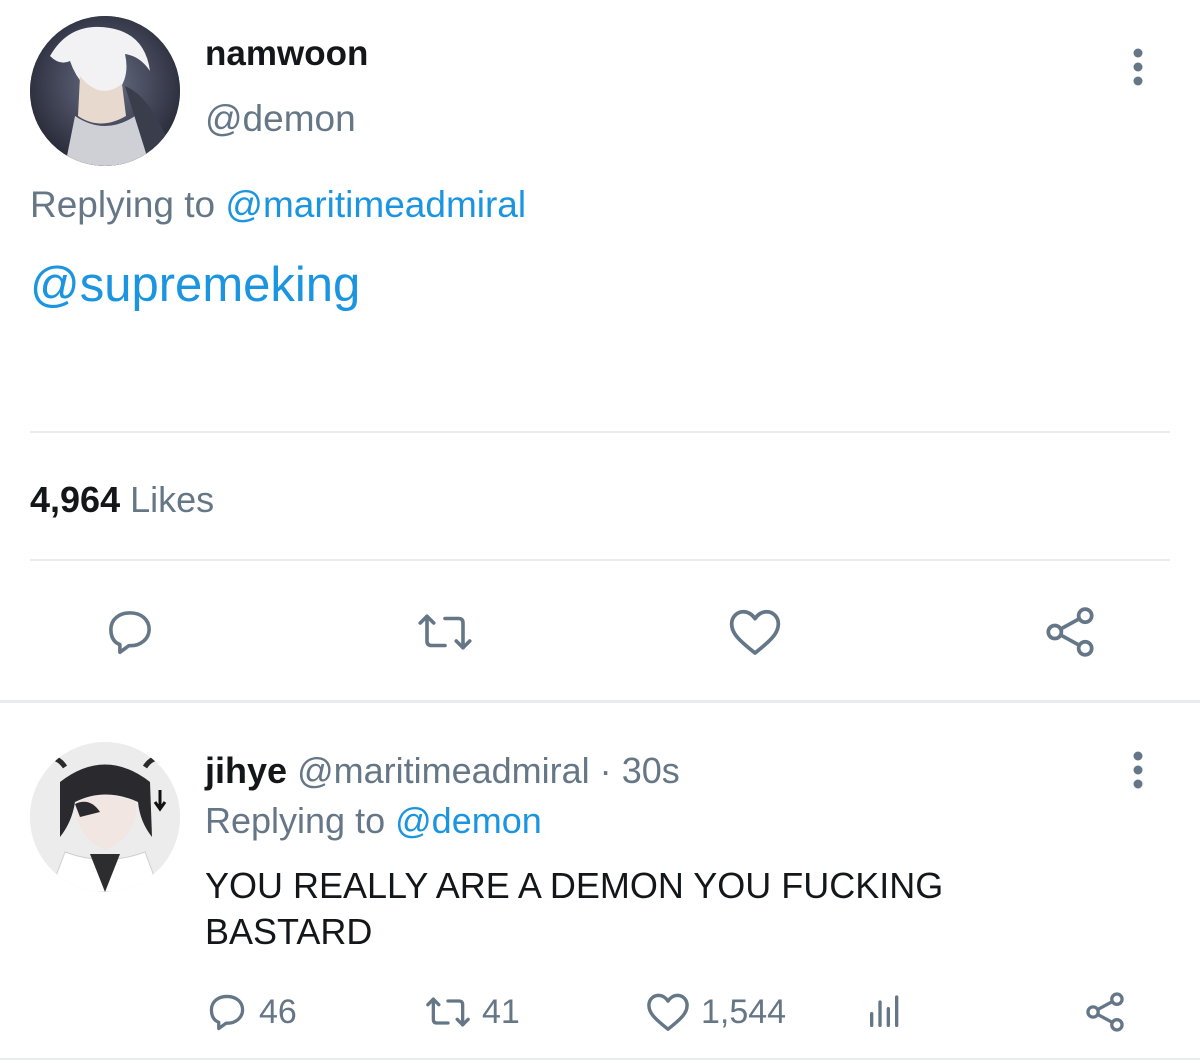 This screenshot has height=1063, width=1200. I want to click on analytics-icon, so click(885, 1012).